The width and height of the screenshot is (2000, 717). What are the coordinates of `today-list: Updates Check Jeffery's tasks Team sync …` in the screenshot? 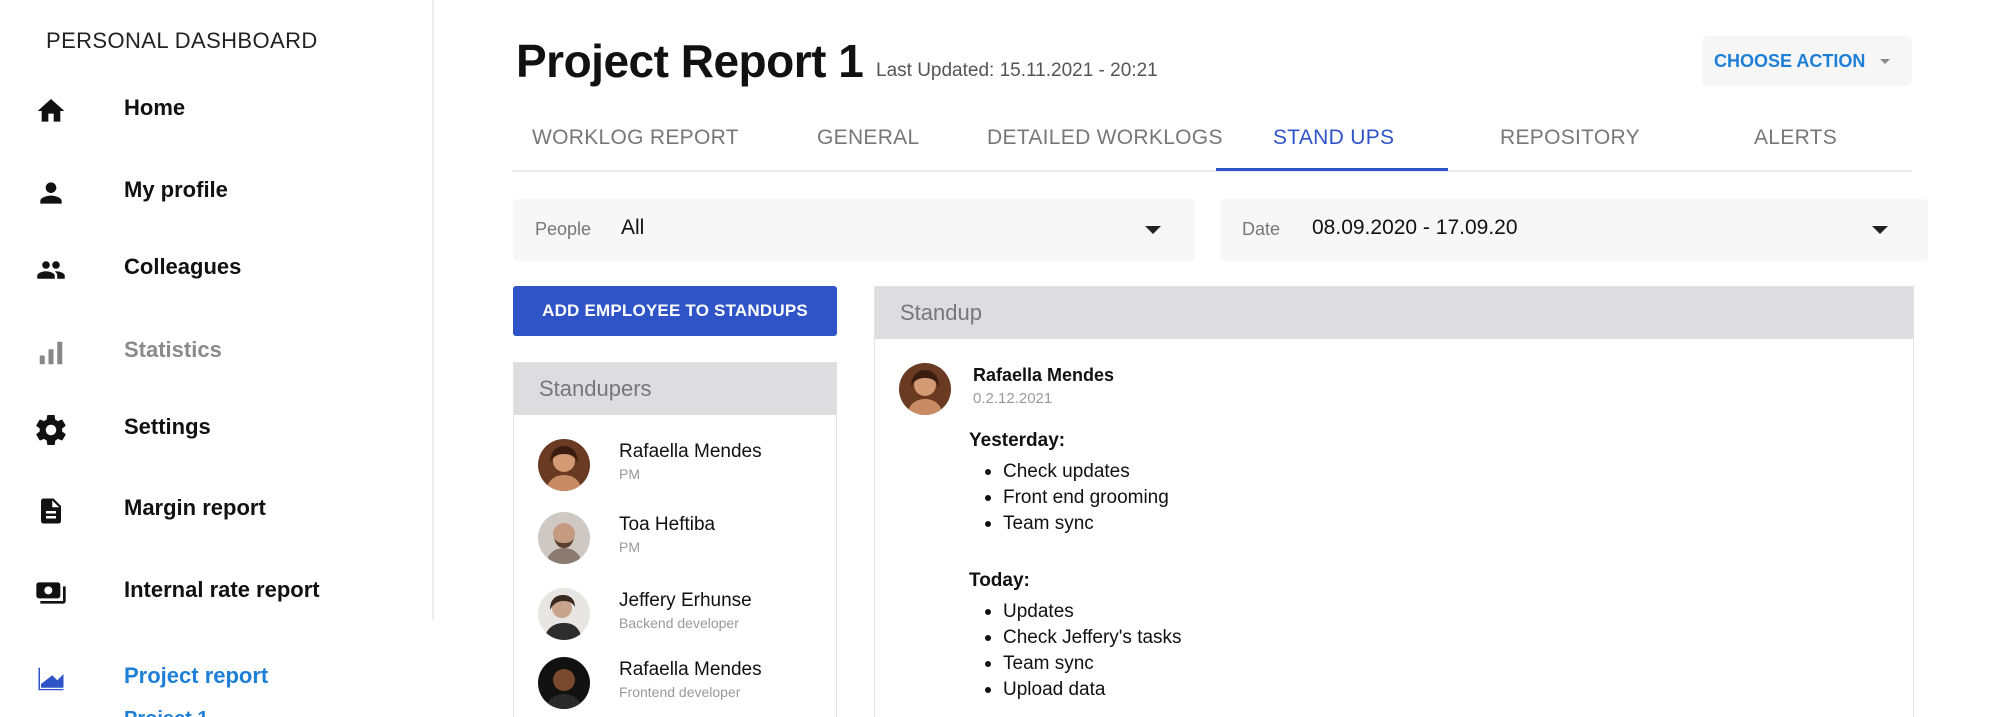 It's located at (1075, 651).